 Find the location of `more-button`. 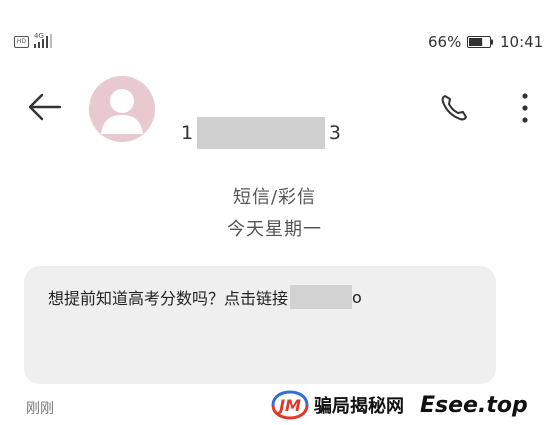

more-button is located at coordinates (525, 108).